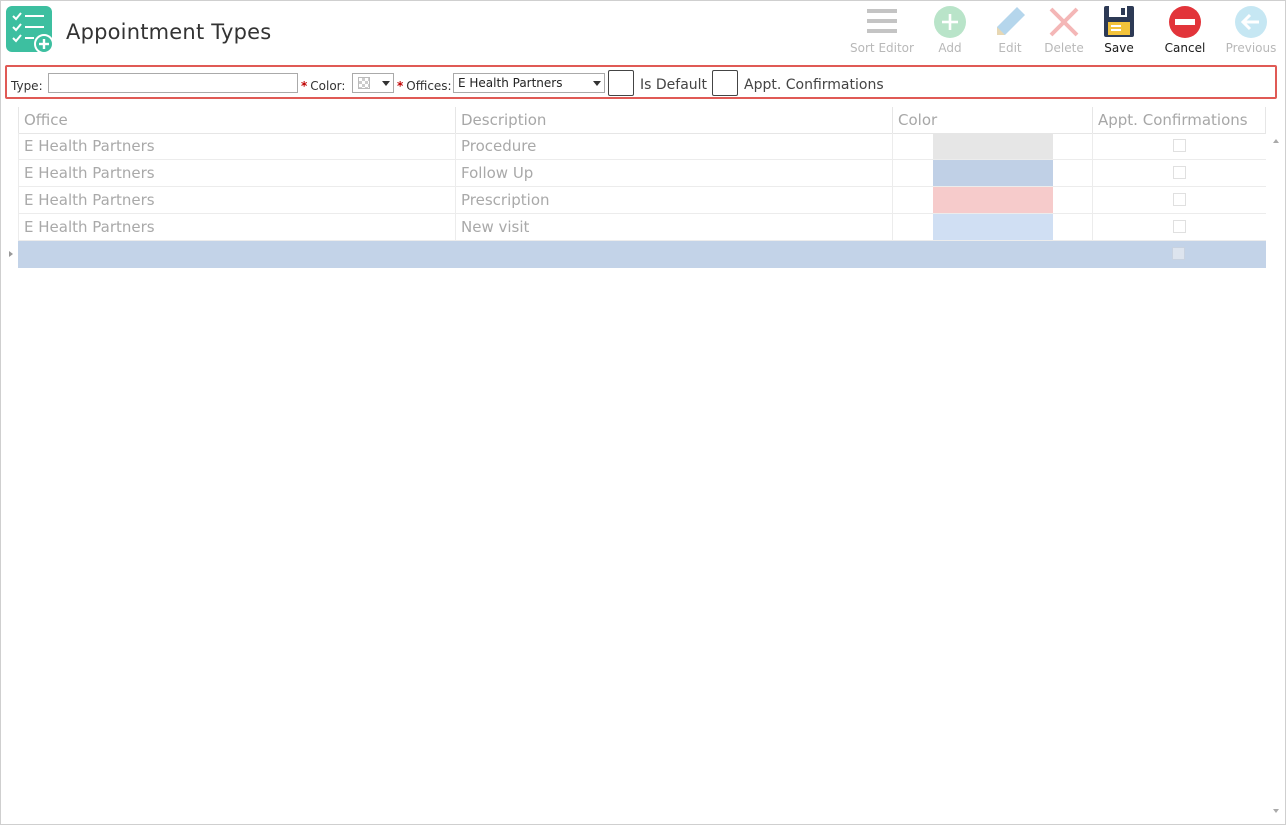 The image size is (1286, 825). I want to click on cell-description: Procedure, so click(673, 146).